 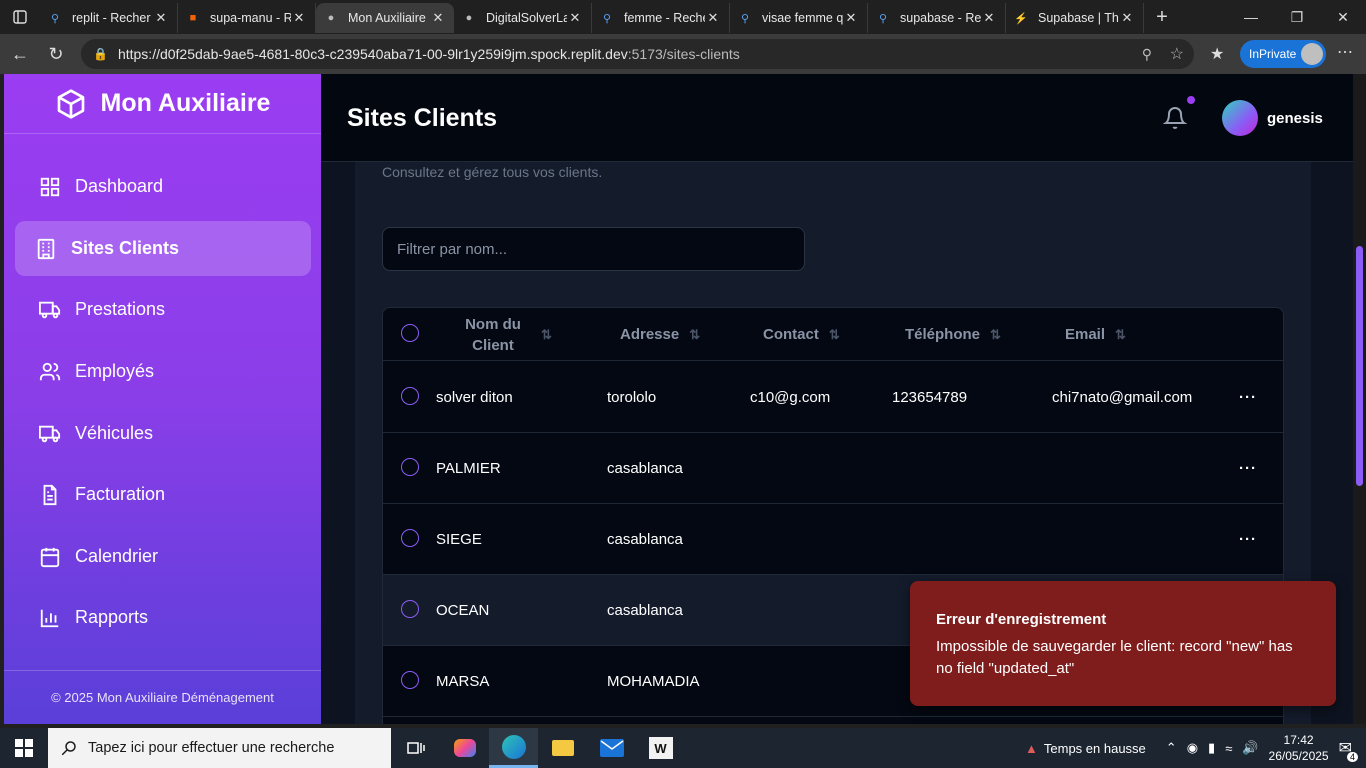 What do you see at coordinates (661, 18) in the screenshot?
I see `browser-tab: ⚲ femme - Reche ✕` at bounding box center [661, 18].